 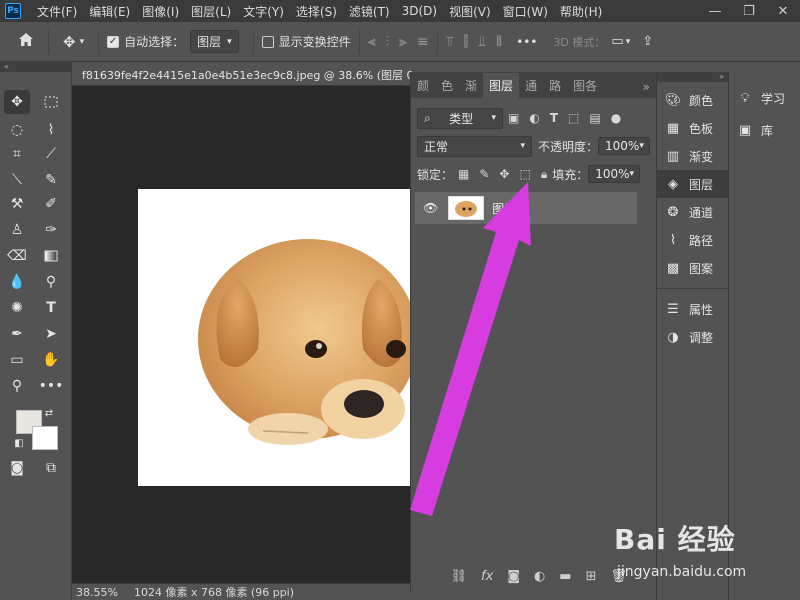 What do you see at coordinates (513, 118) in the screenshot?
I see `image-filter-icon: ▣` at bounding box center [513, 118].